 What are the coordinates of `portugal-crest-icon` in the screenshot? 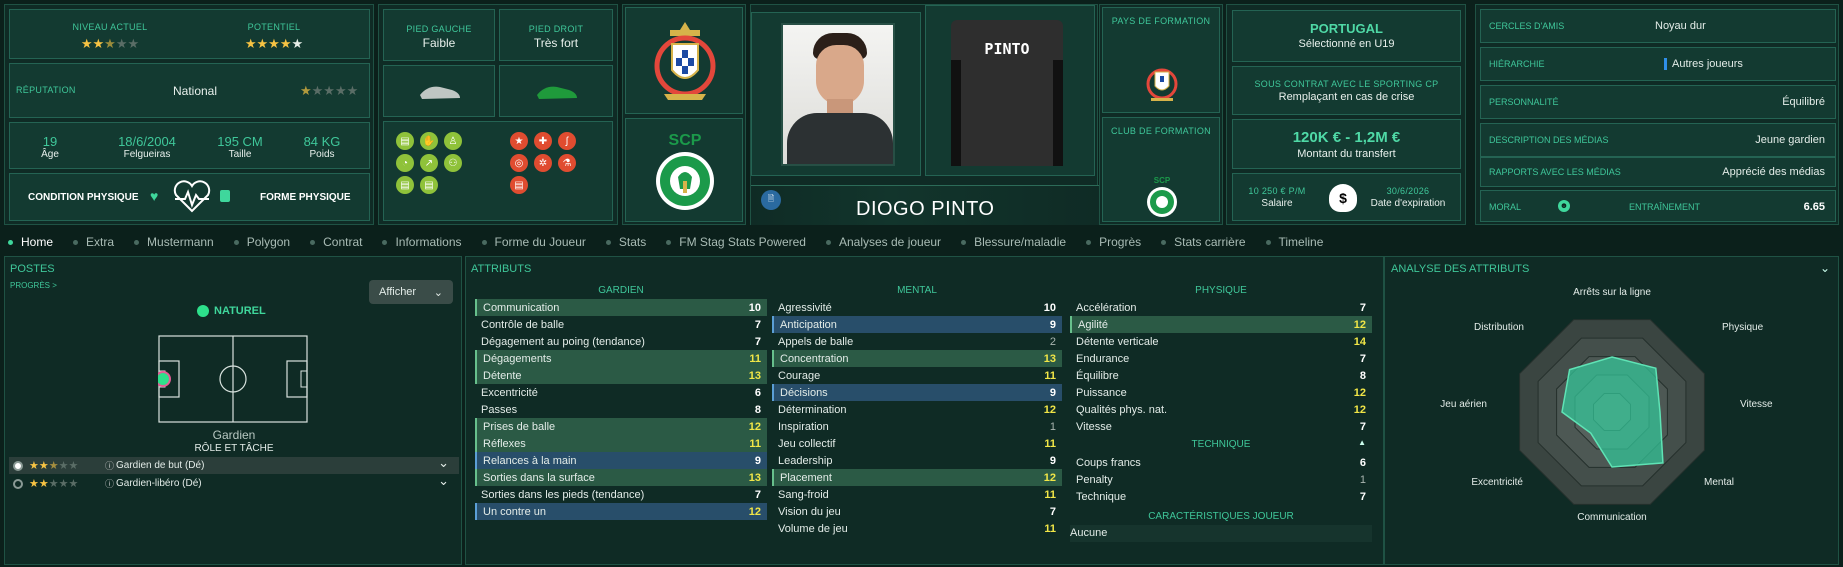 It's located at (685, 62).